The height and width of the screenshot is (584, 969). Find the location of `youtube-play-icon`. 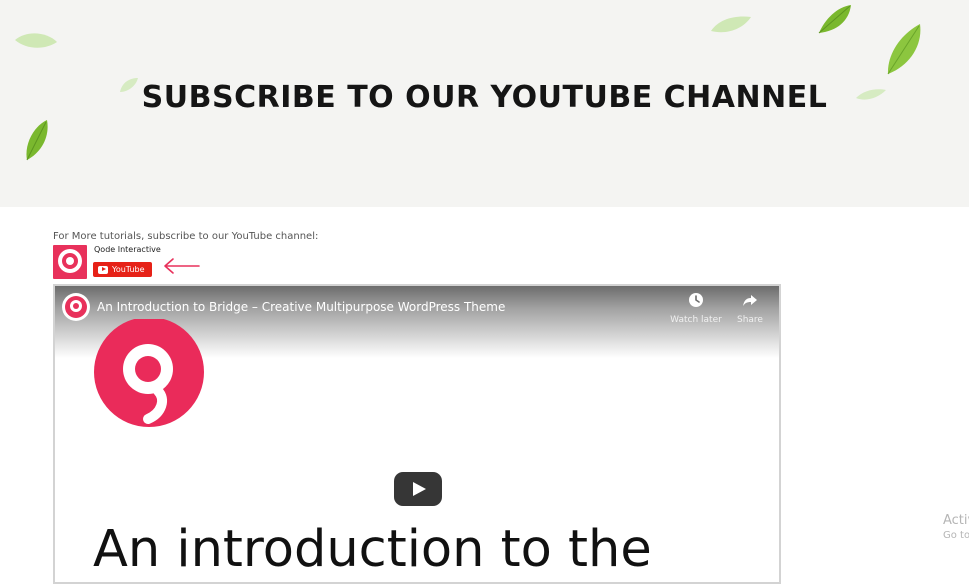

youtube-play-icon is located at coordinates (103, 269).